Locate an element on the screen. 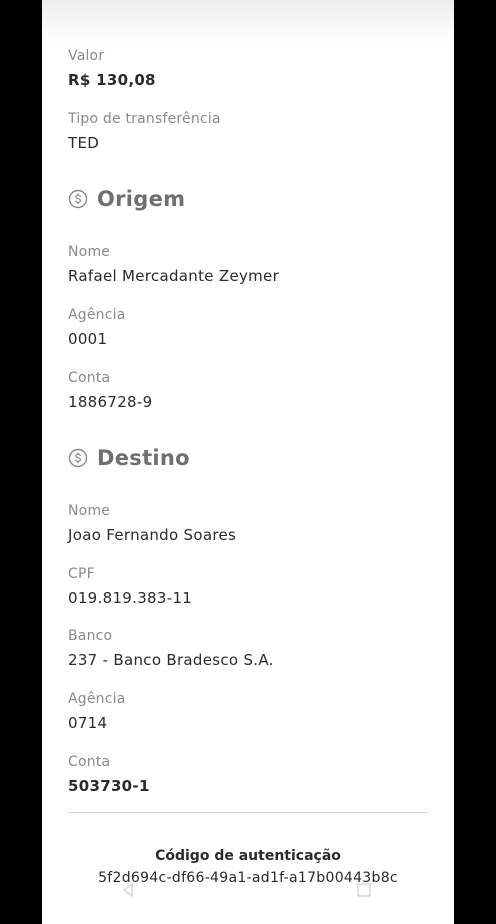 The height and width of the screenshot is (924, 496). destino-agencia-field: Agência 0714 is located at coordinates (97, 711).